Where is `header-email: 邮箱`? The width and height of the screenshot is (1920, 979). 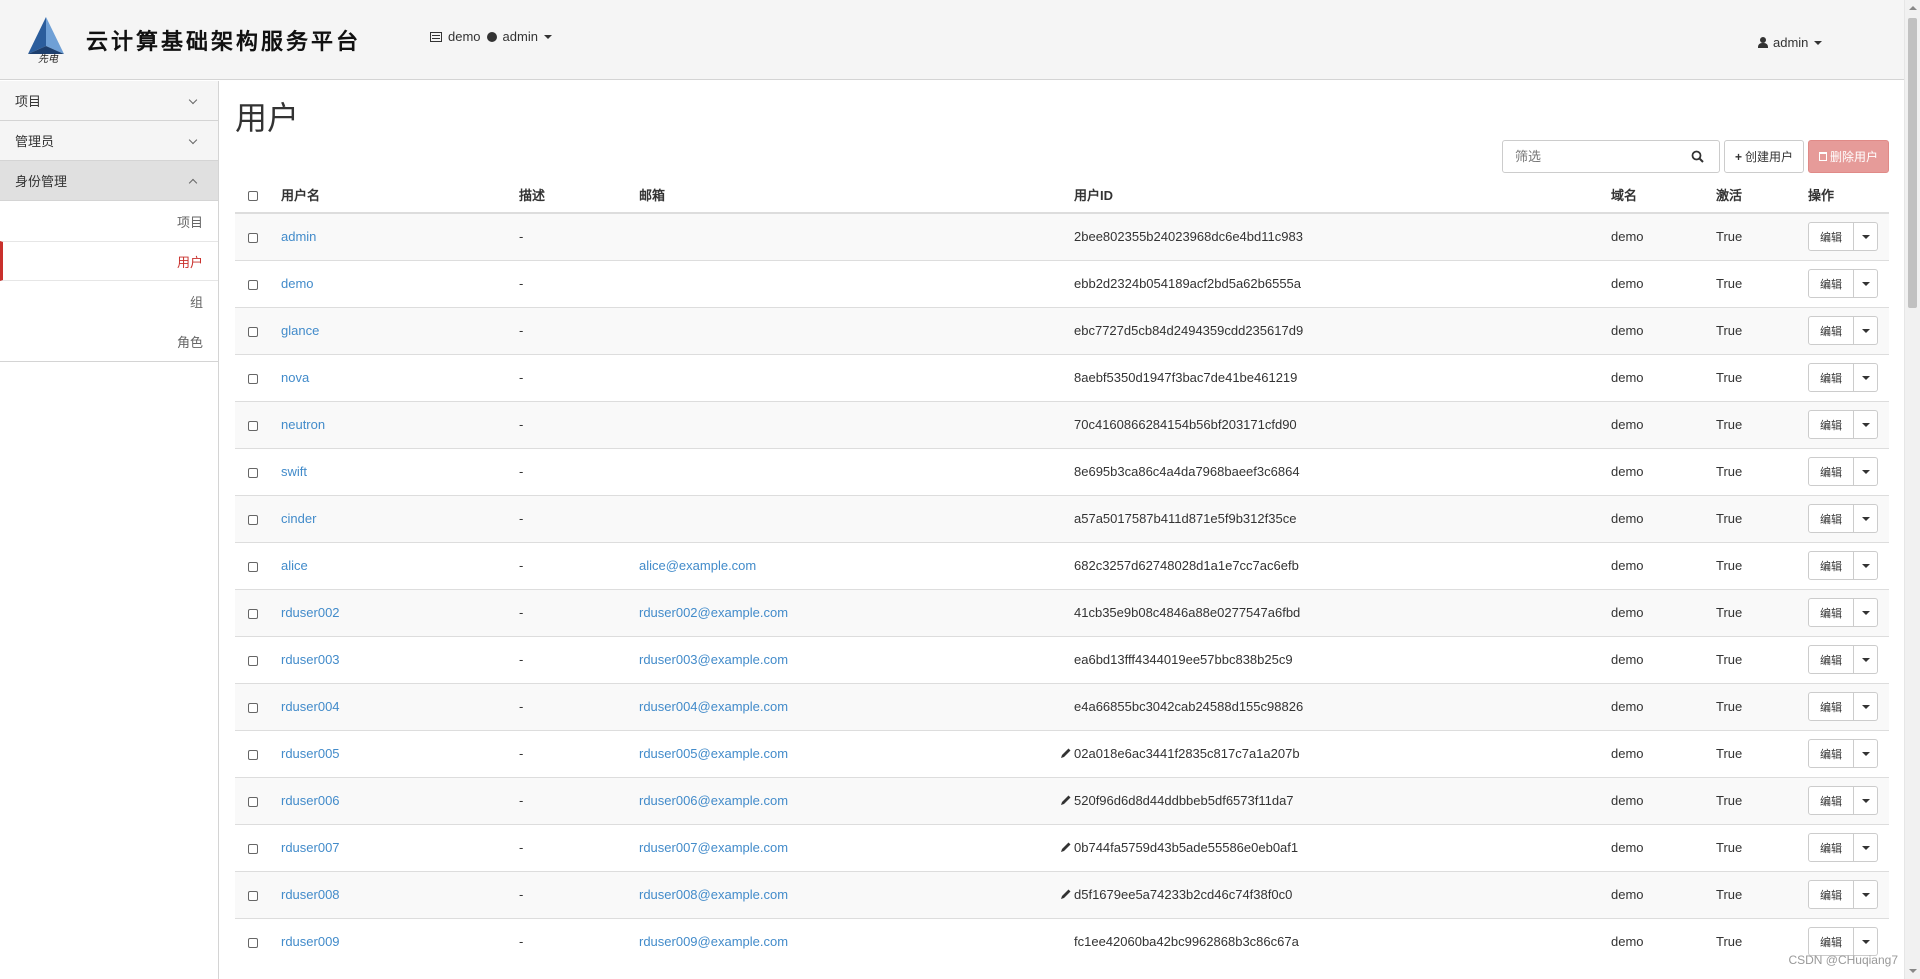
header-email: 邮箱 is located at coordinates (856, 195).